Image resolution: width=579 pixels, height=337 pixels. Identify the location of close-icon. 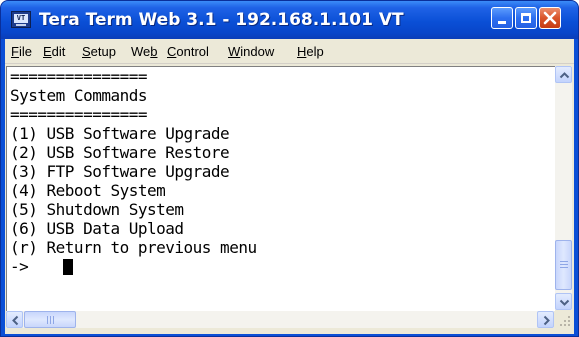
(550, 18).